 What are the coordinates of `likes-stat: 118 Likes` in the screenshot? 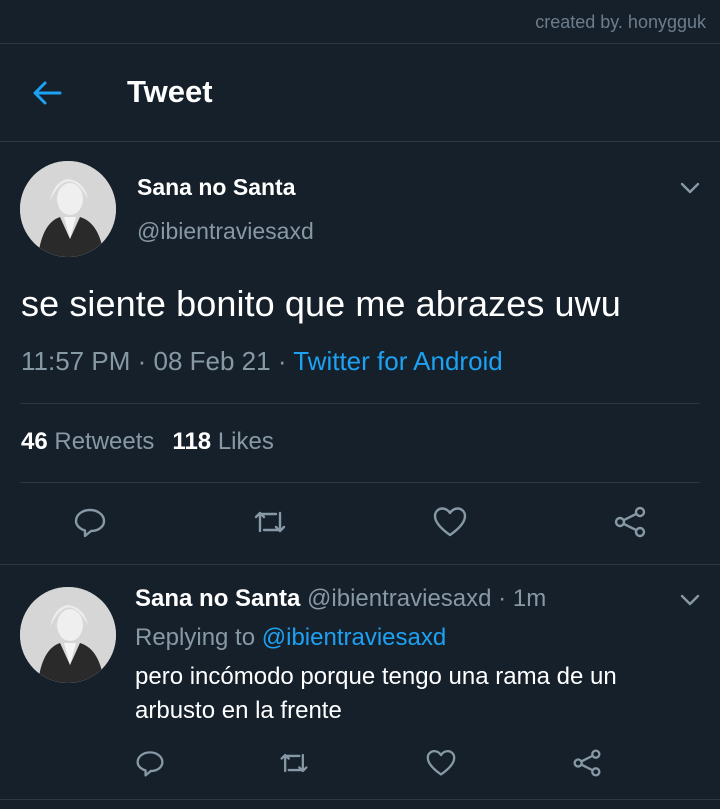 It's located at (222, 441).